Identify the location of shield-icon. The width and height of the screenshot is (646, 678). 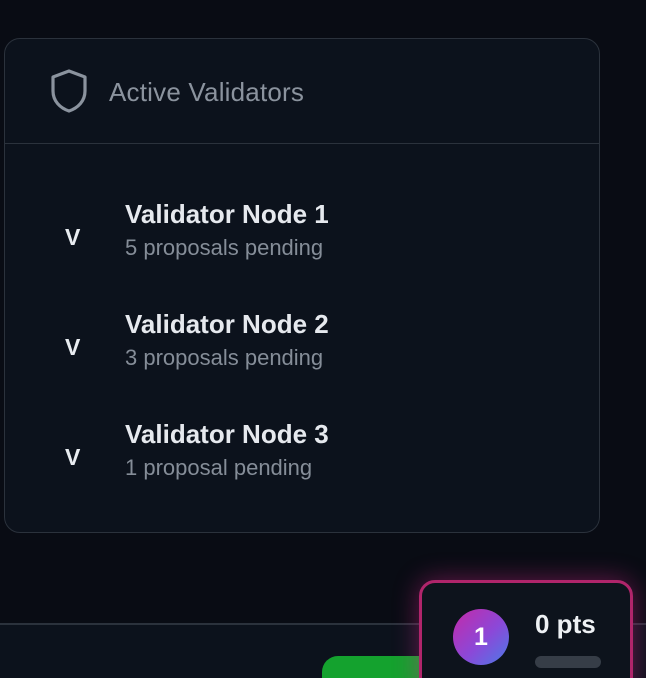
(69, 91).